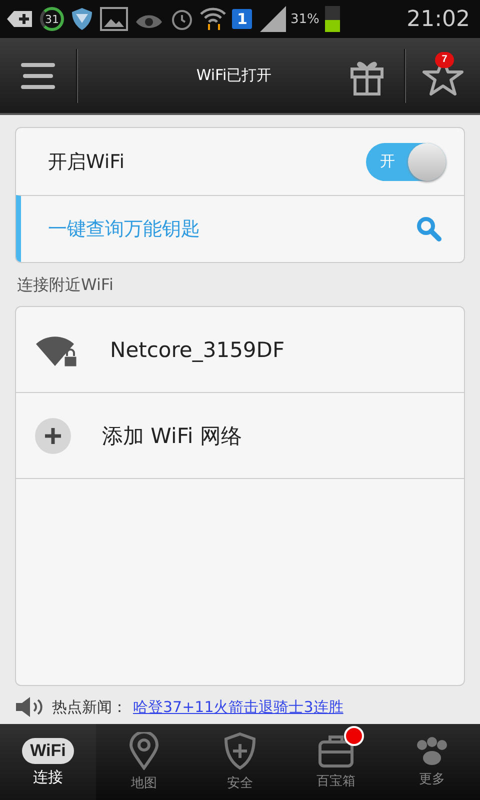  Describe the element at coordinates (444, 60) in the screenshot. I see `notification-badge: 7` at that location.